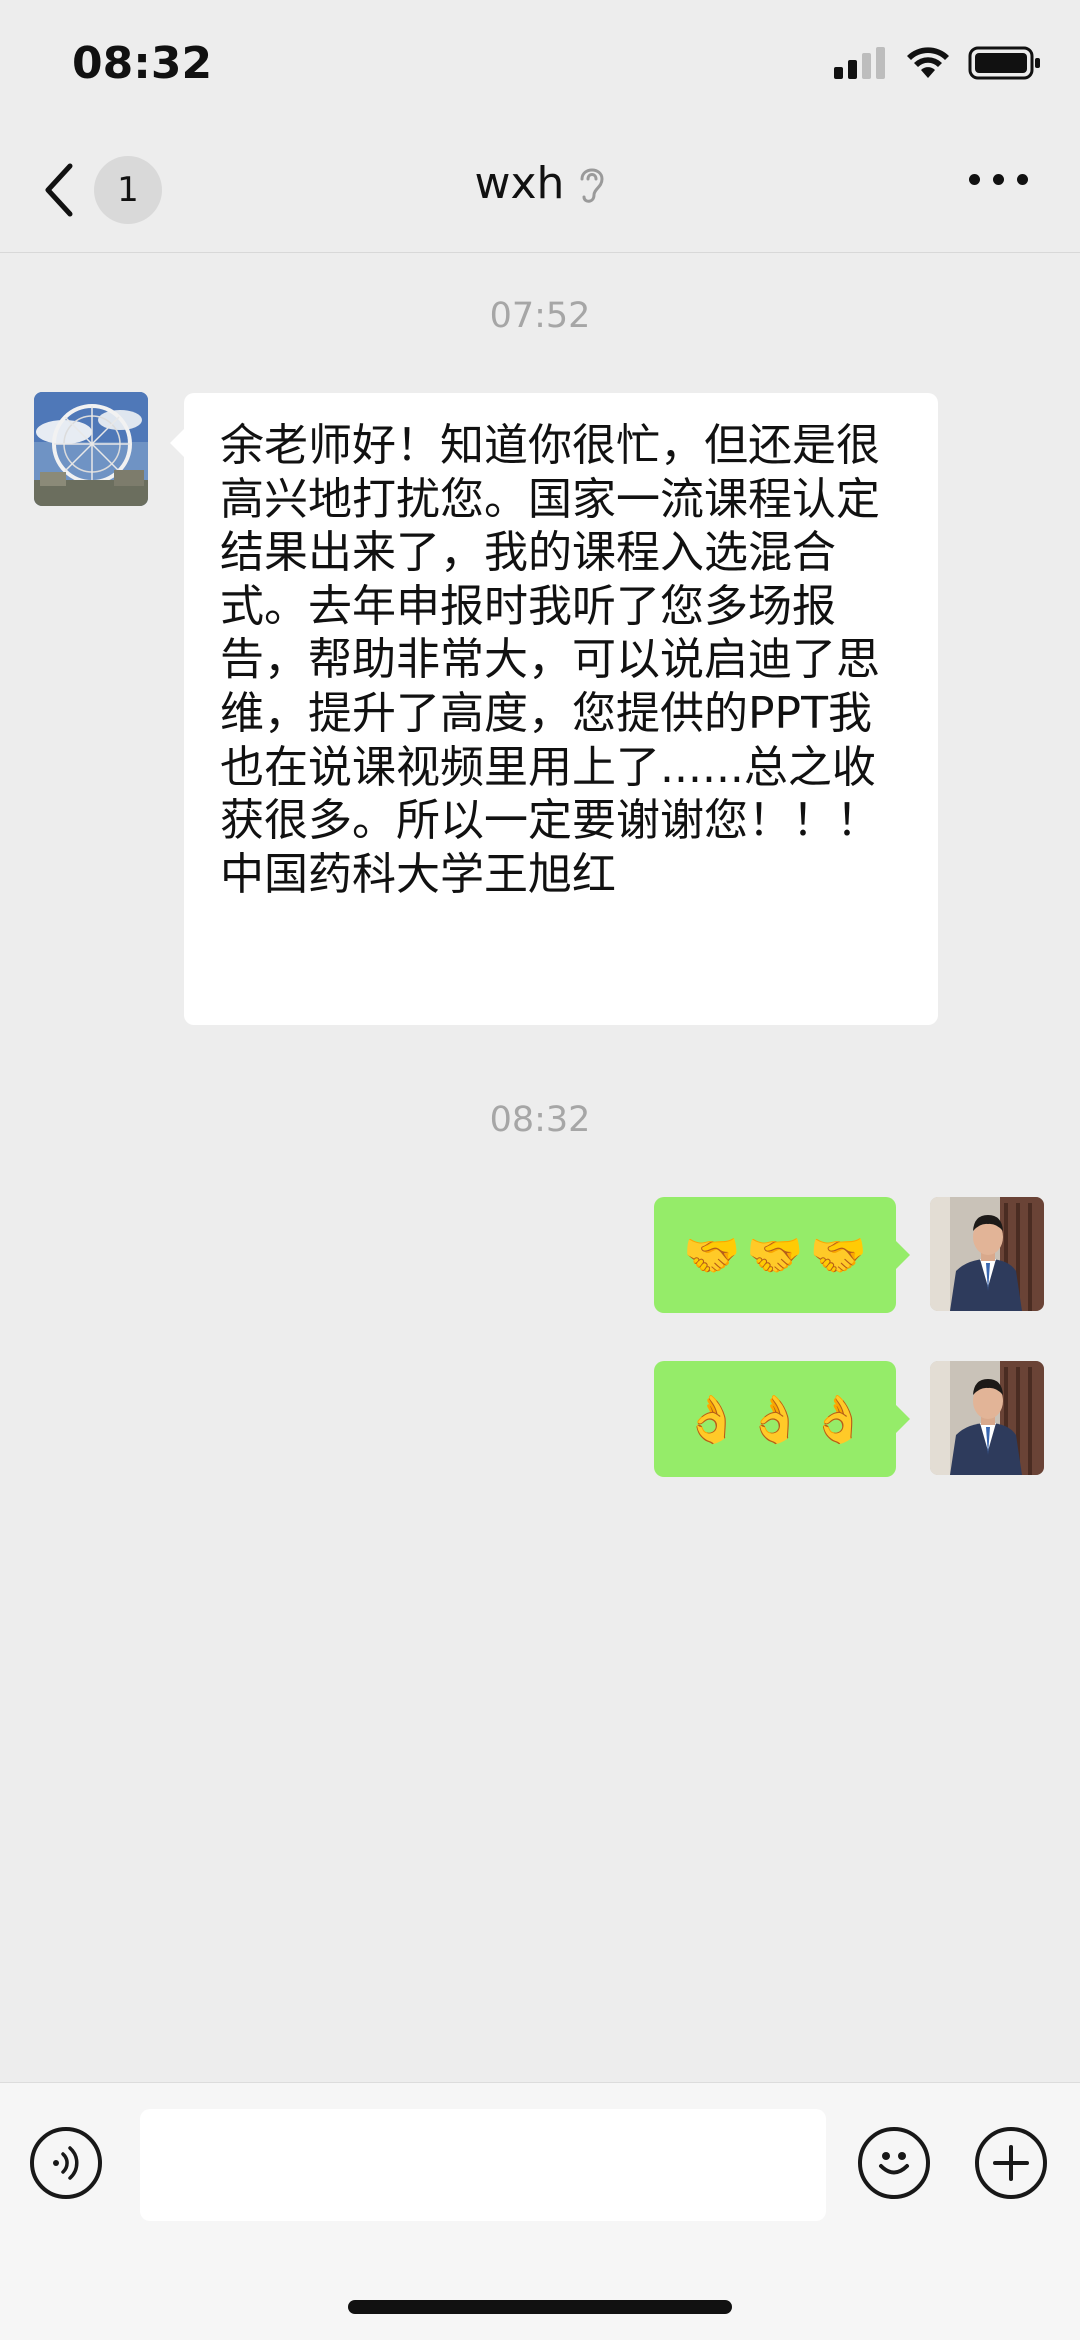 Image resolution: width=1080 pixels, height=2340 pixels. I want to click on ear-icon, so click(592, 185).